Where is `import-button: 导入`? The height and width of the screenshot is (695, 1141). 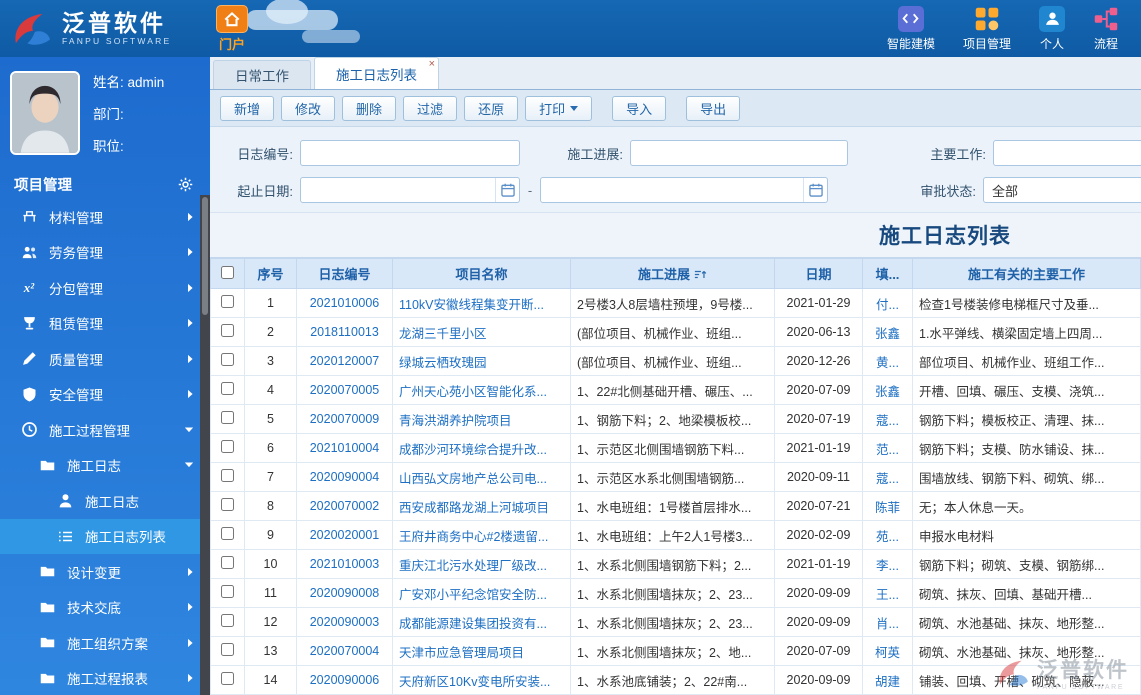
import-button: 导入 is located at coordinates (639, 108).